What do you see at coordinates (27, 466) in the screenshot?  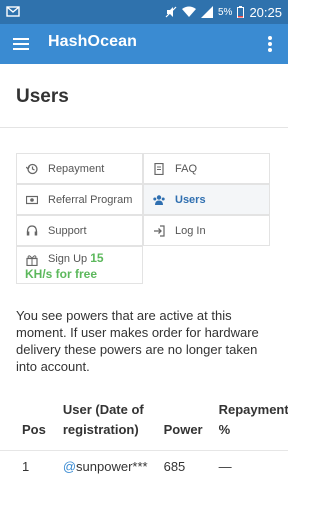 I see `cell-pos: 1` at bounding box center [27, 466].